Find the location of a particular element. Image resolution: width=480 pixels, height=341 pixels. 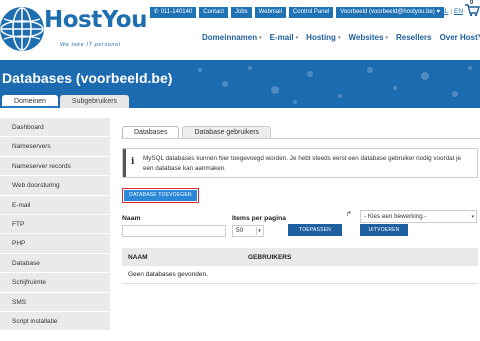

content-tabs: Databases Database gebruikers is located at coordinates (197, 132).